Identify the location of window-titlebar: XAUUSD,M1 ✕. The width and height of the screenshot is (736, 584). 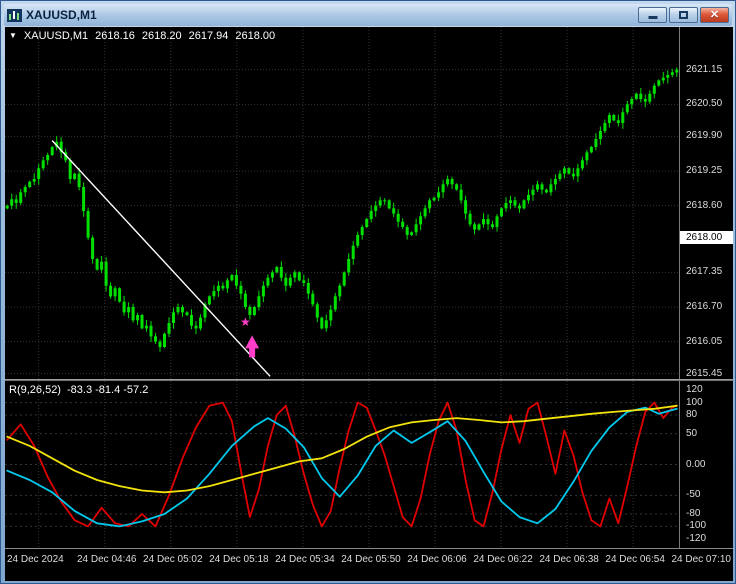
(368, 15).